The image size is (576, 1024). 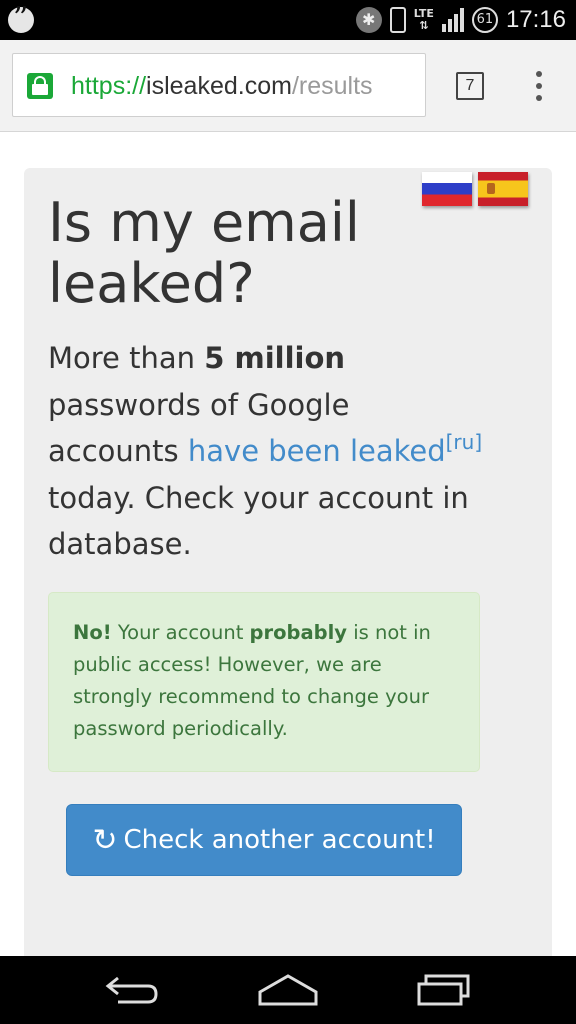 I want to click on lock-icon, so click(x=40, y=86).